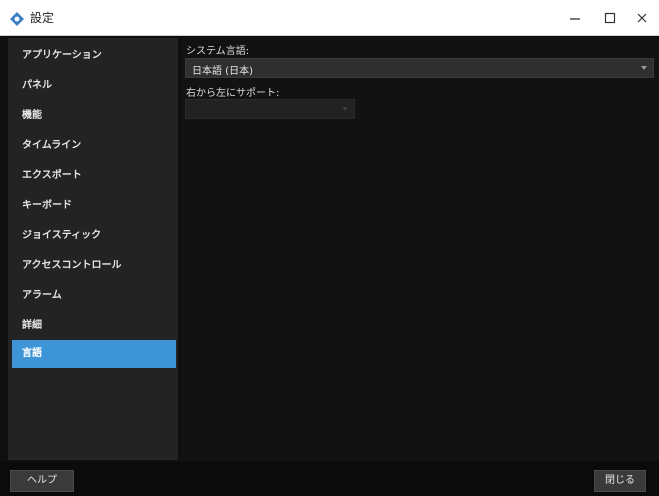  Describe the element at coordinates (94, 116) in the screenshot. I see `sidebar-item-functions: 機能` at that location.